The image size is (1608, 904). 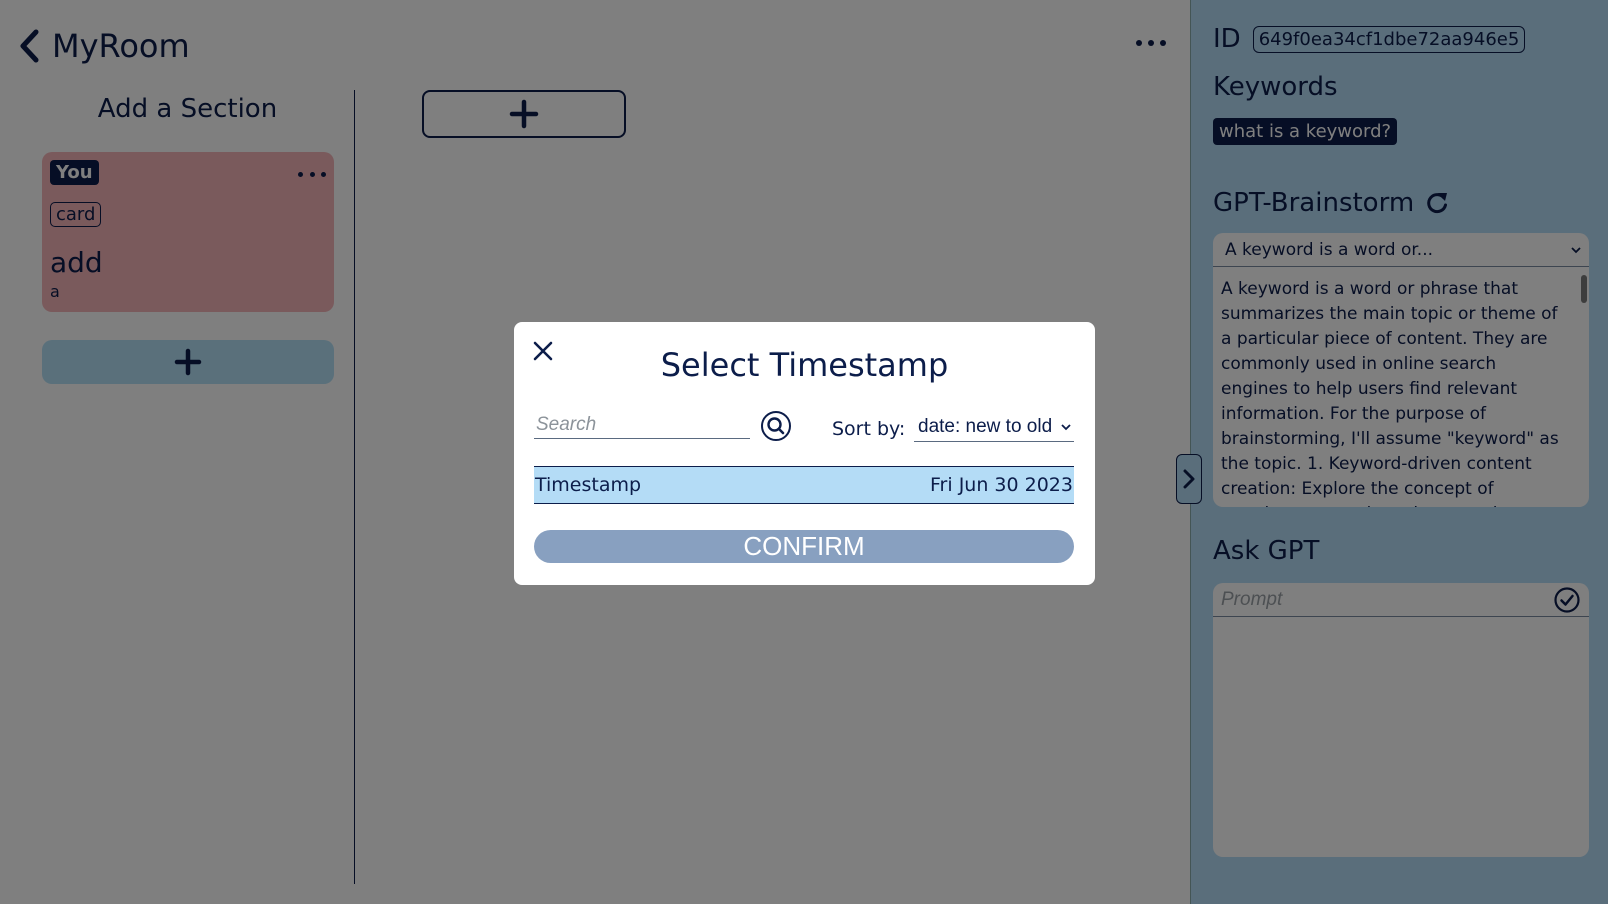 I want to click on search-icon, so click(x=776, y=426).